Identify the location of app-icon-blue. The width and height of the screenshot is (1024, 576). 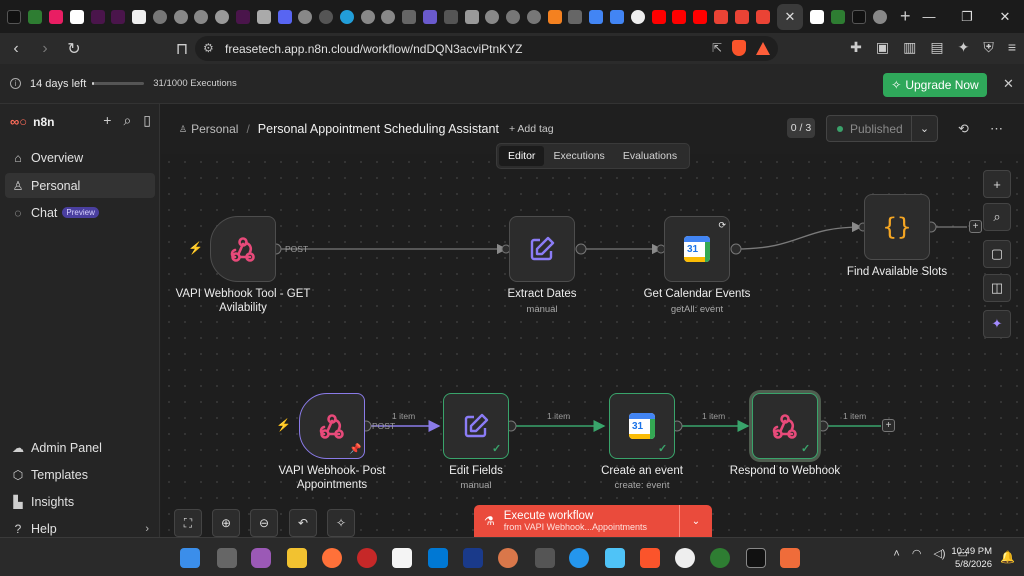
(473, 558).